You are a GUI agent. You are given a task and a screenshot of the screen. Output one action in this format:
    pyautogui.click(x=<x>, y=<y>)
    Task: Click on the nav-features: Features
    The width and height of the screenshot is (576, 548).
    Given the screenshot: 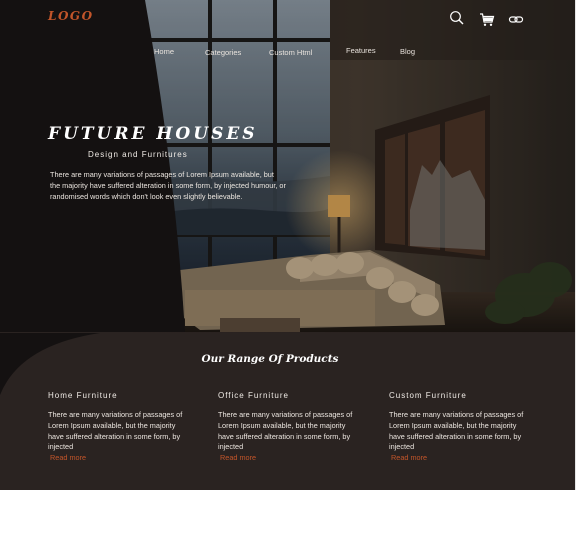 What is the action you would take?
    pyautogui.click(x=361, y=50)
    